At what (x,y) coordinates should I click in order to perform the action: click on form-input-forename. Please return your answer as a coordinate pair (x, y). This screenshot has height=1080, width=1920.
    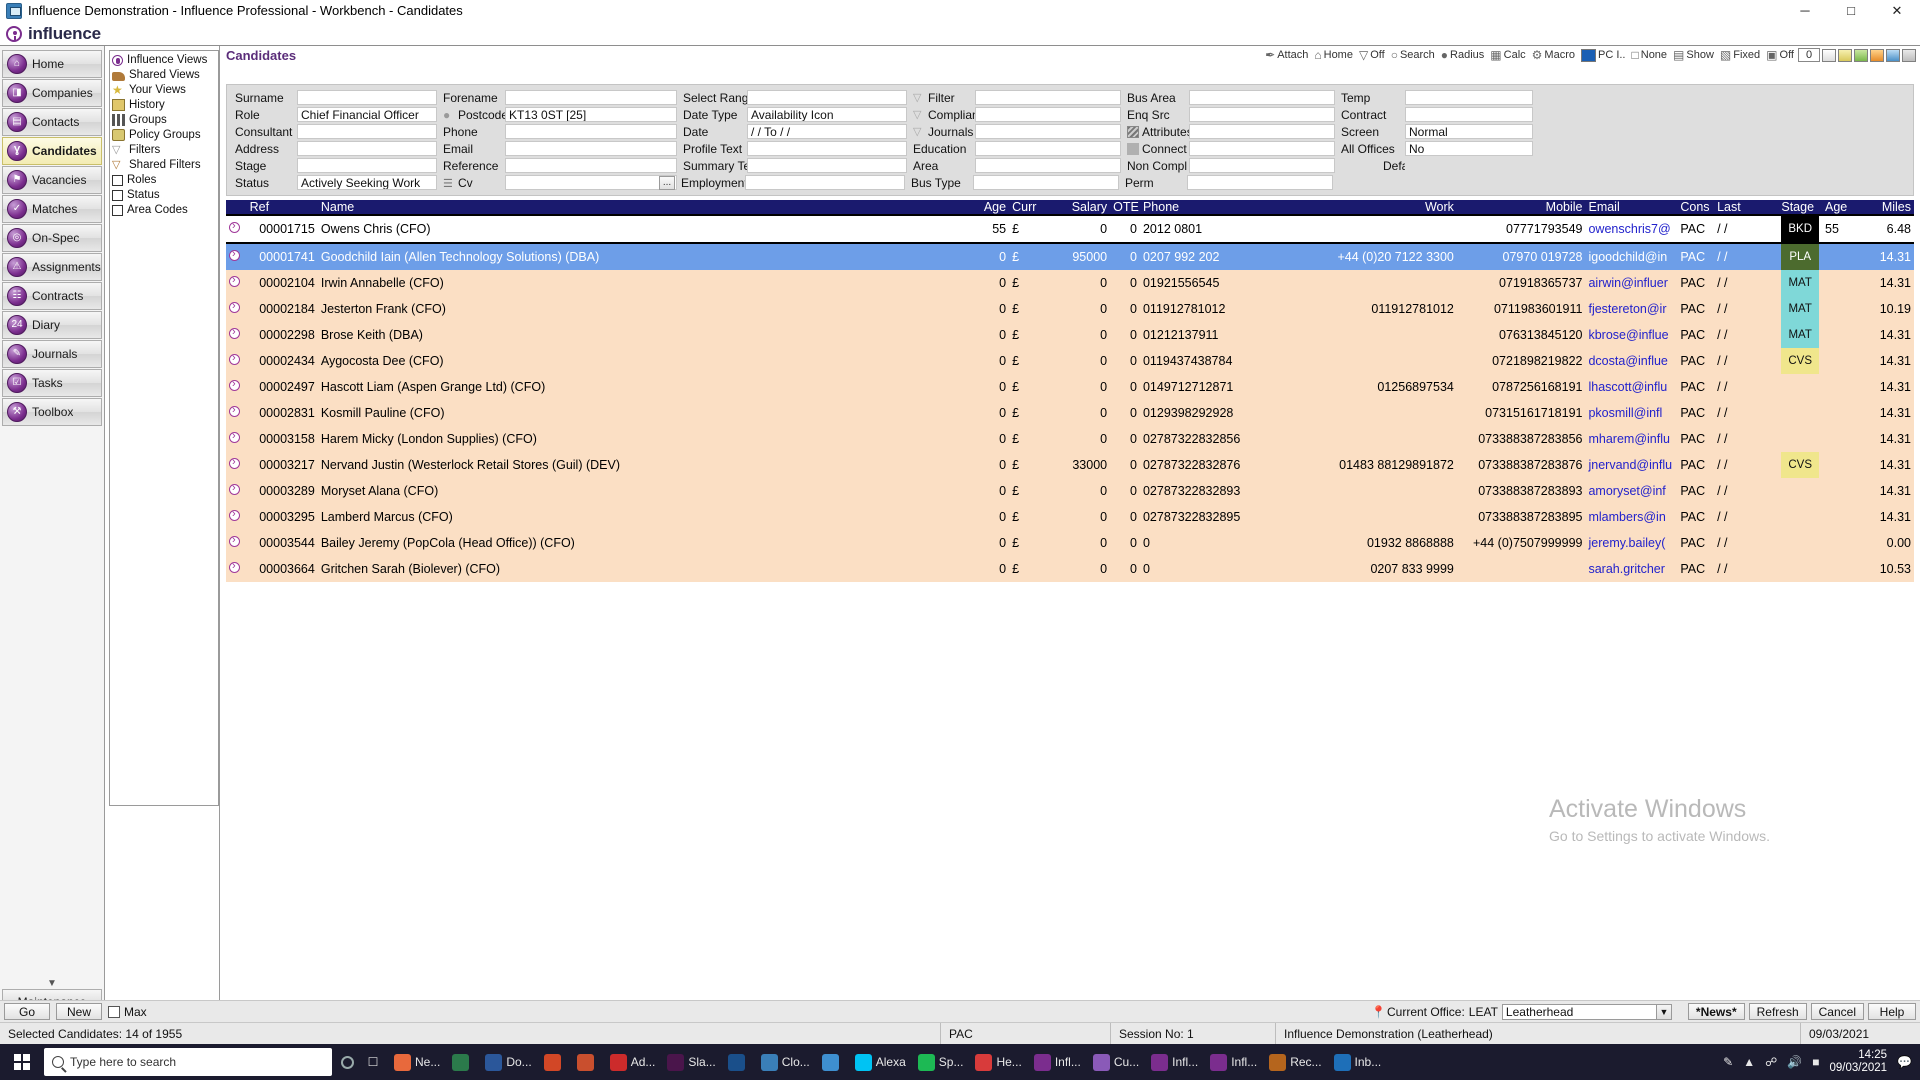
    Looking at the image, I should click on (591, 97).